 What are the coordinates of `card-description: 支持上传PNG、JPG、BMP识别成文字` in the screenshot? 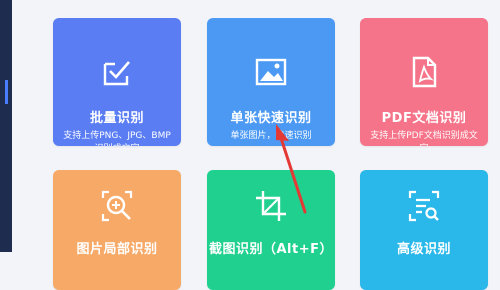 It's located at (117, 138).